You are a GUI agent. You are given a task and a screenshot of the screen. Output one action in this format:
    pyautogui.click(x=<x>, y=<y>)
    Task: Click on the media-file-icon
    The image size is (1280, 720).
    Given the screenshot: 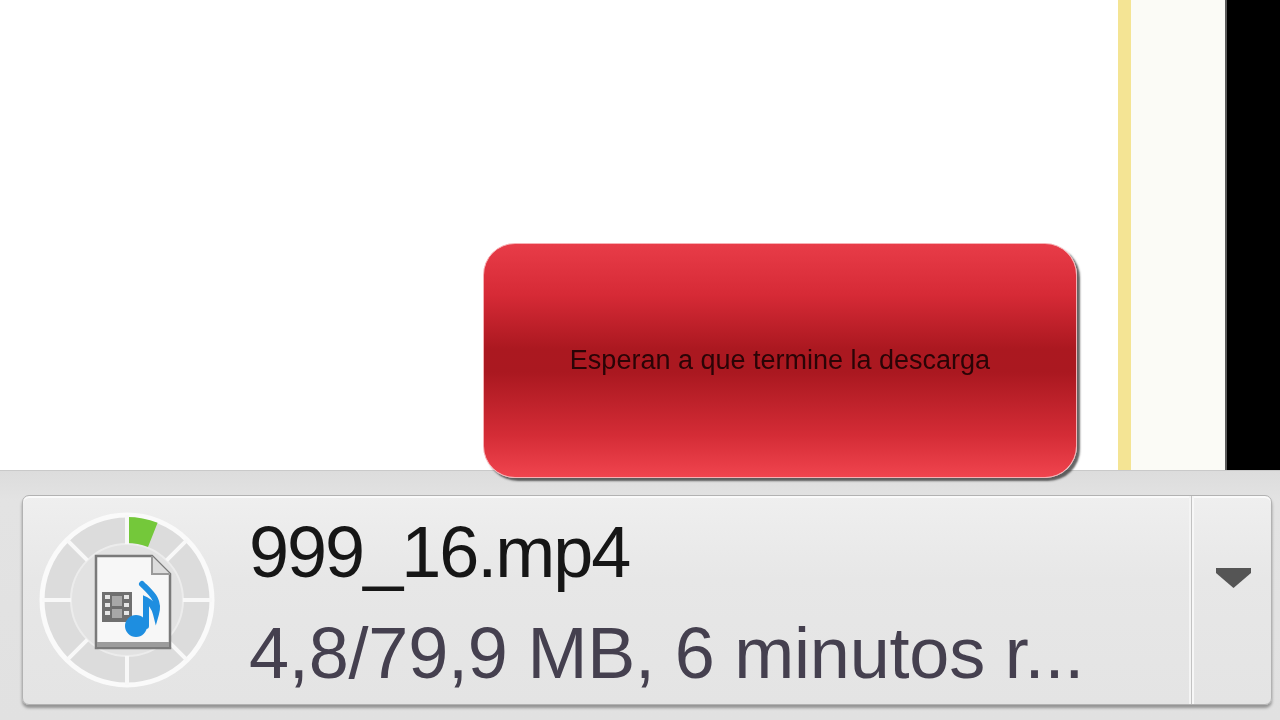 What is the action you would take?
    pyautogui.click(x=133, y=602)
    